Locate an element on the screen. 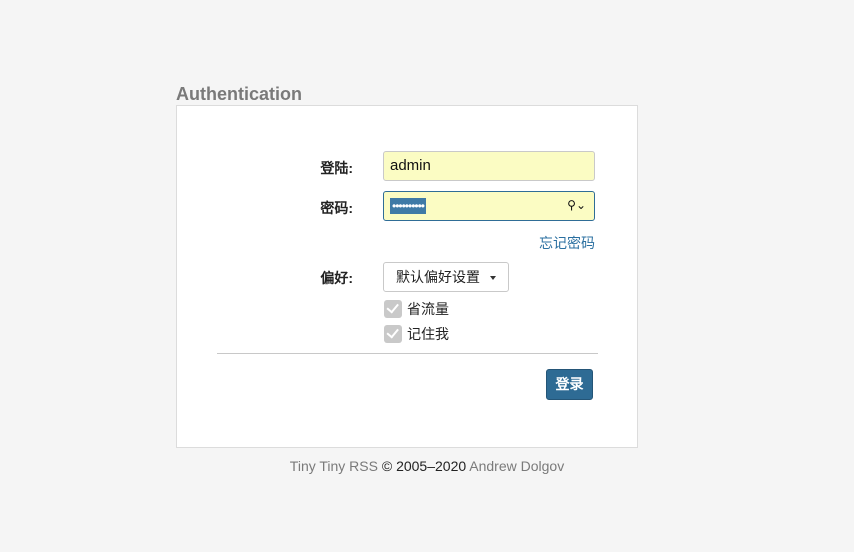 This screenshot has width=854, height=552. page-title: Authentication is located at coordinates (239, 94).